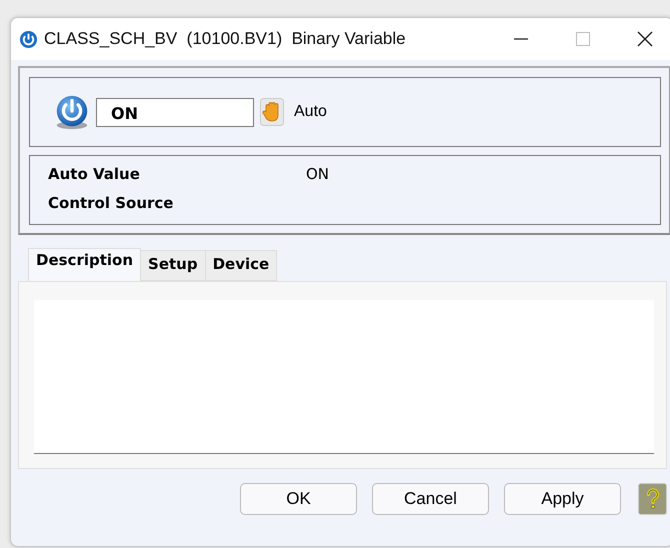 This screenshot has width=670, height=548. I want to click on help-icon, so click(652, 499).